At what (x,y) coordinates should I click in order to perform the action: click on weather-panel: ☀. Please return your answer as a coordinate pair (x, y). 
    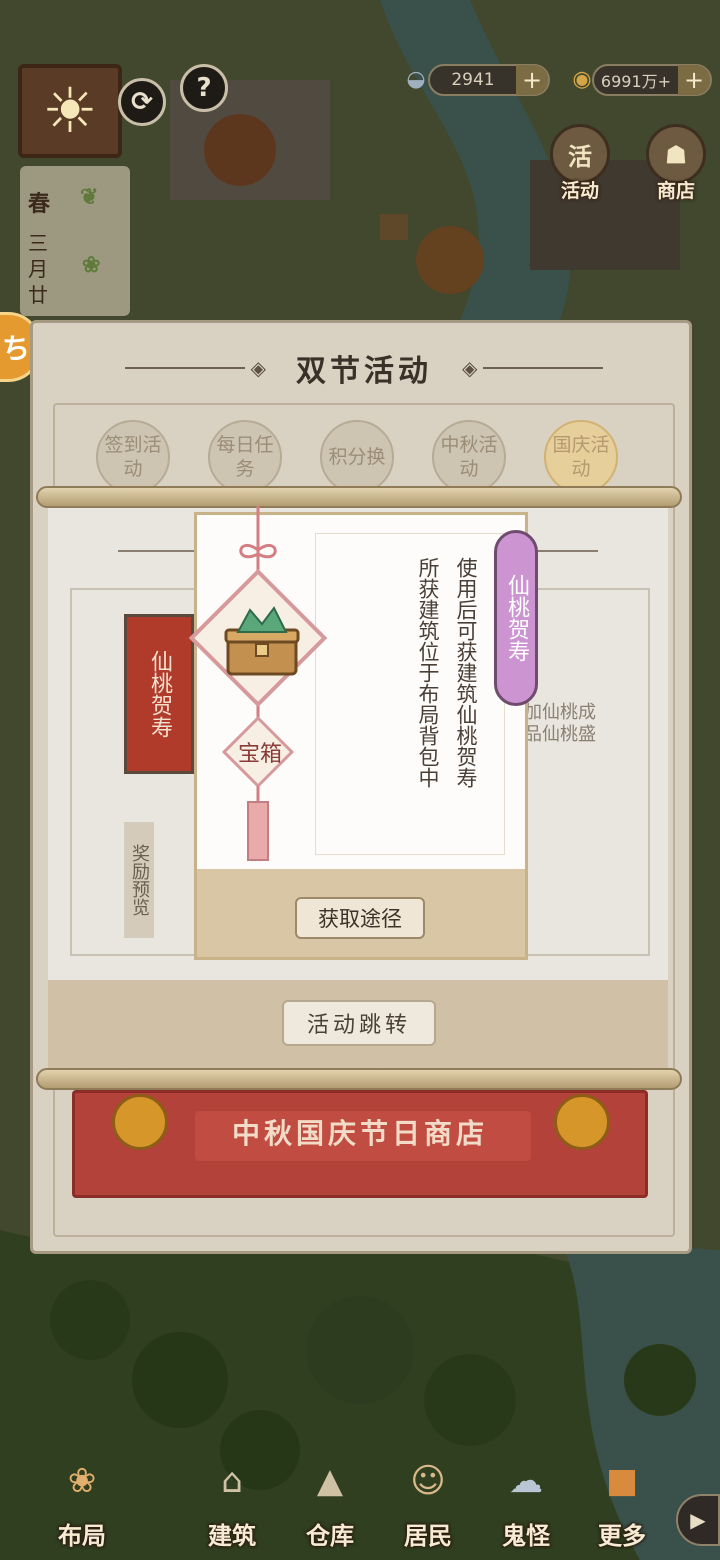
    Looking at the image, I should click on (70, 111).